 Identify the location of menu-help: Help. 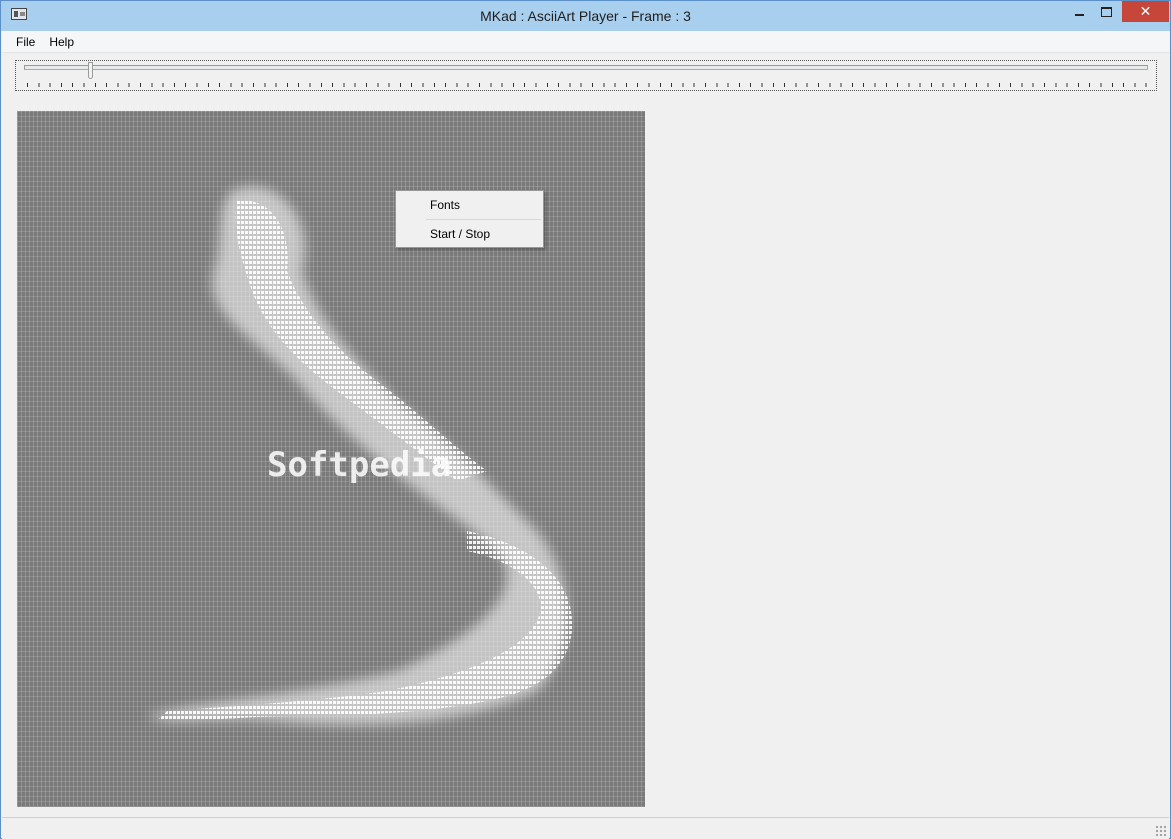
(61, 42).